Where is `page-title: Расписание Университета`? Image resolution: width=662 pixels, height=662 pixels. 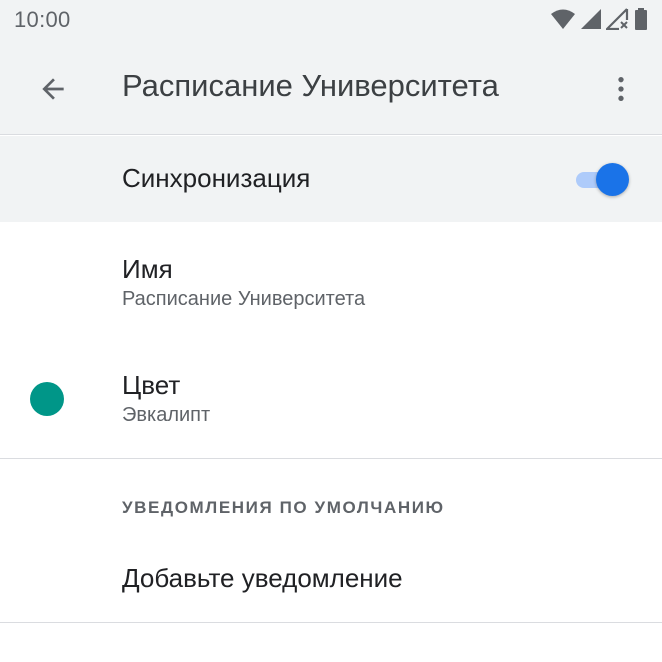
page-title: Расписание Университета is located at coordinates (310, 85).